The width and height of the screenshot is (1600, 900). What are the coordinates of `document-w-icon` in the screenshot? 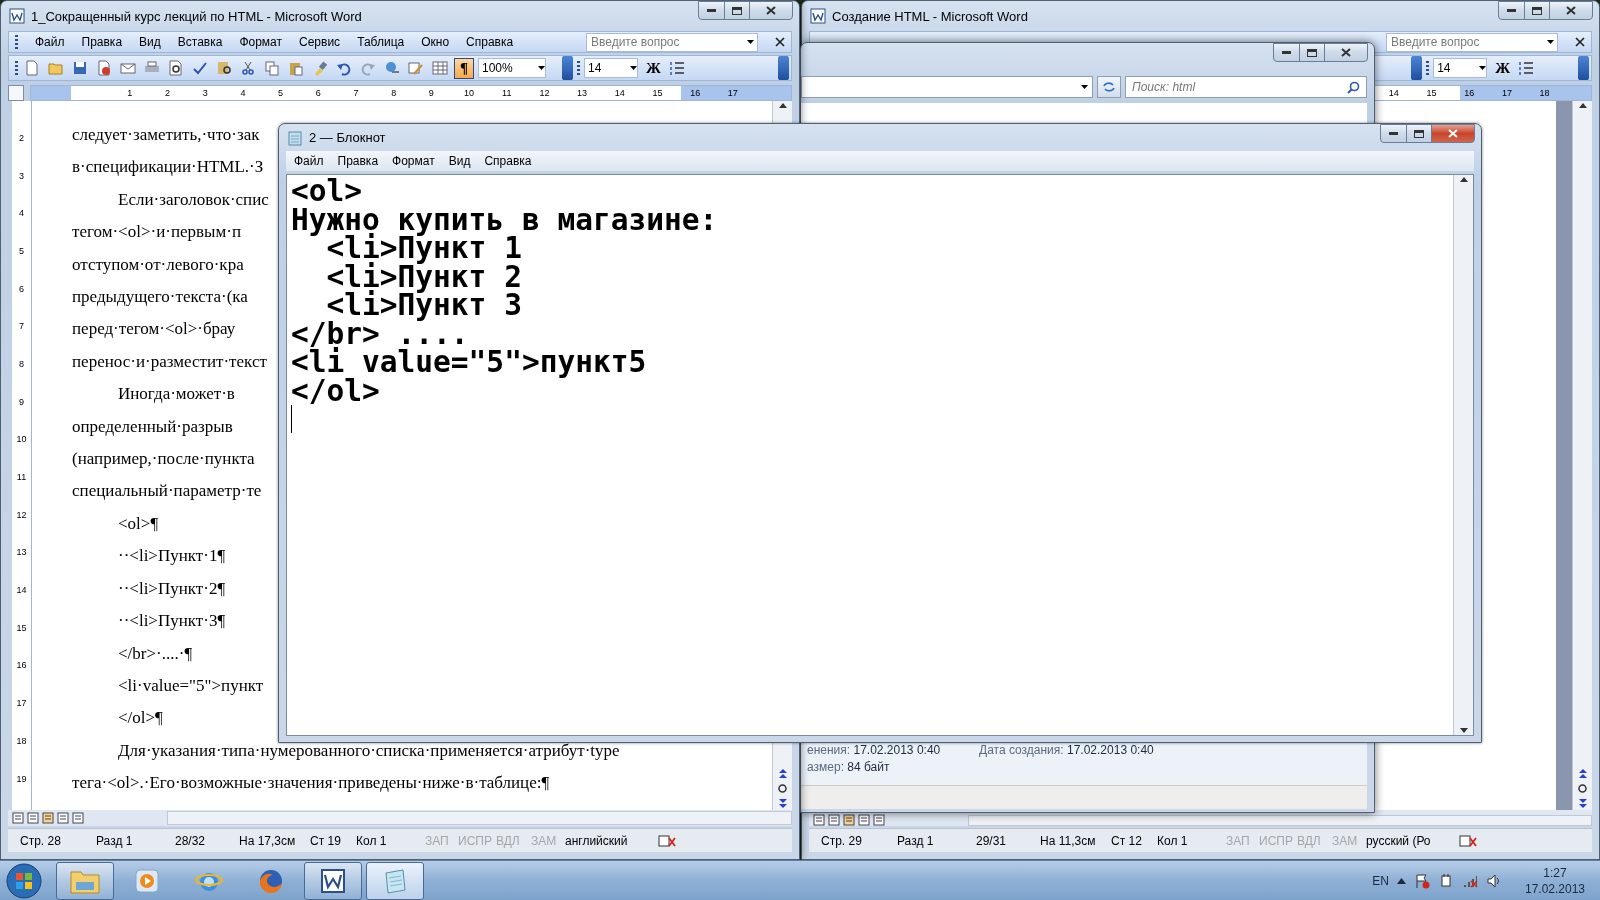 It's located at (333, 880).